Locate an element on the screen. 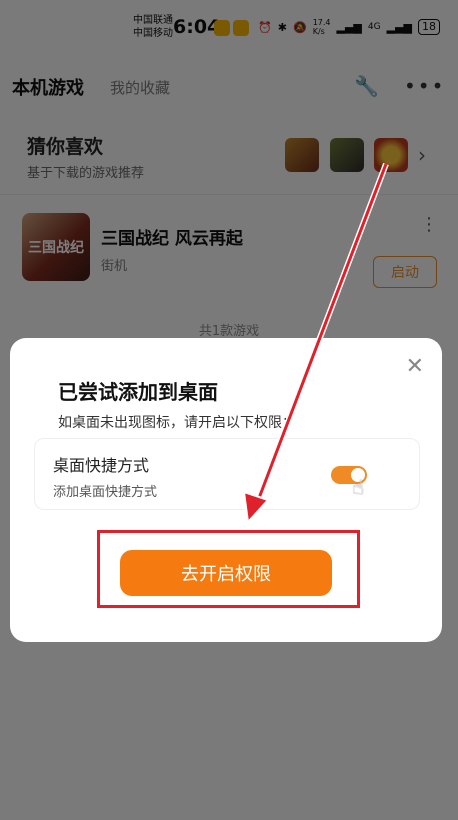 This screenshot has width=458, height=820. permission-item: 桌面快捷方式 添加桌面快捷方式 ☝ is located at coordinates (227, 474).